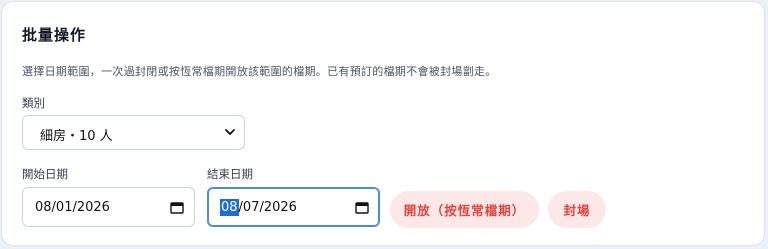  I want to click on end-date-input: 08/07/2026, so click(293, 207).